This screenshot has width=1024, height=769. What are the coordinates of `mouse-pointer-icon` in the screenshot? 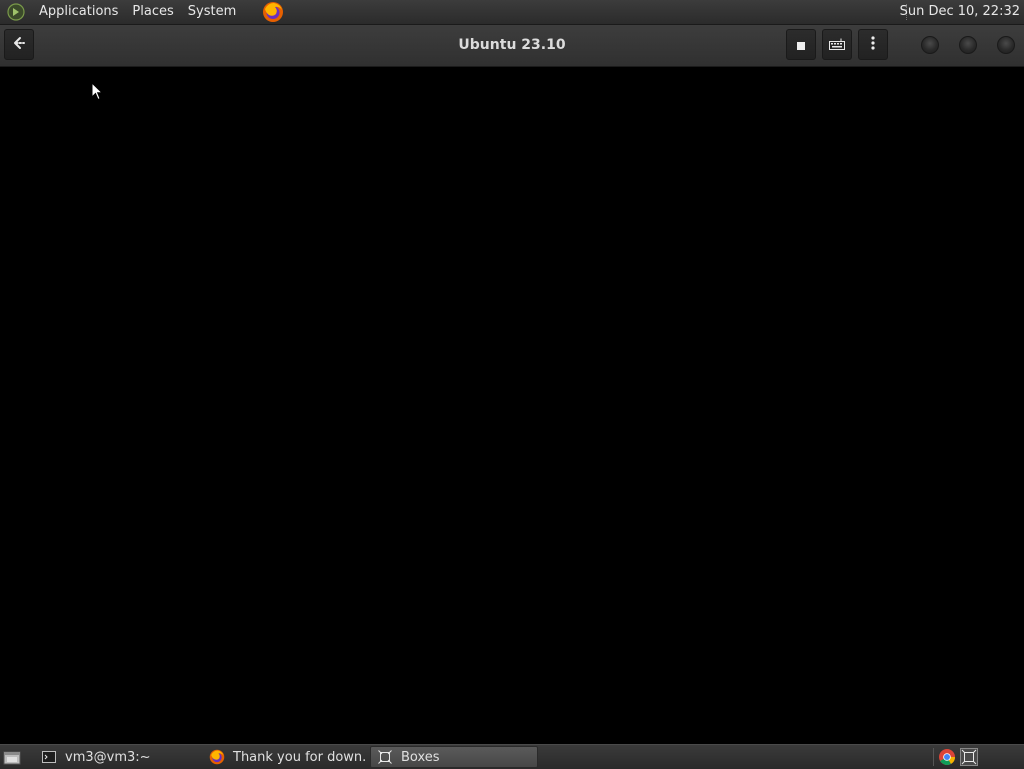 It's located at (97, 93).